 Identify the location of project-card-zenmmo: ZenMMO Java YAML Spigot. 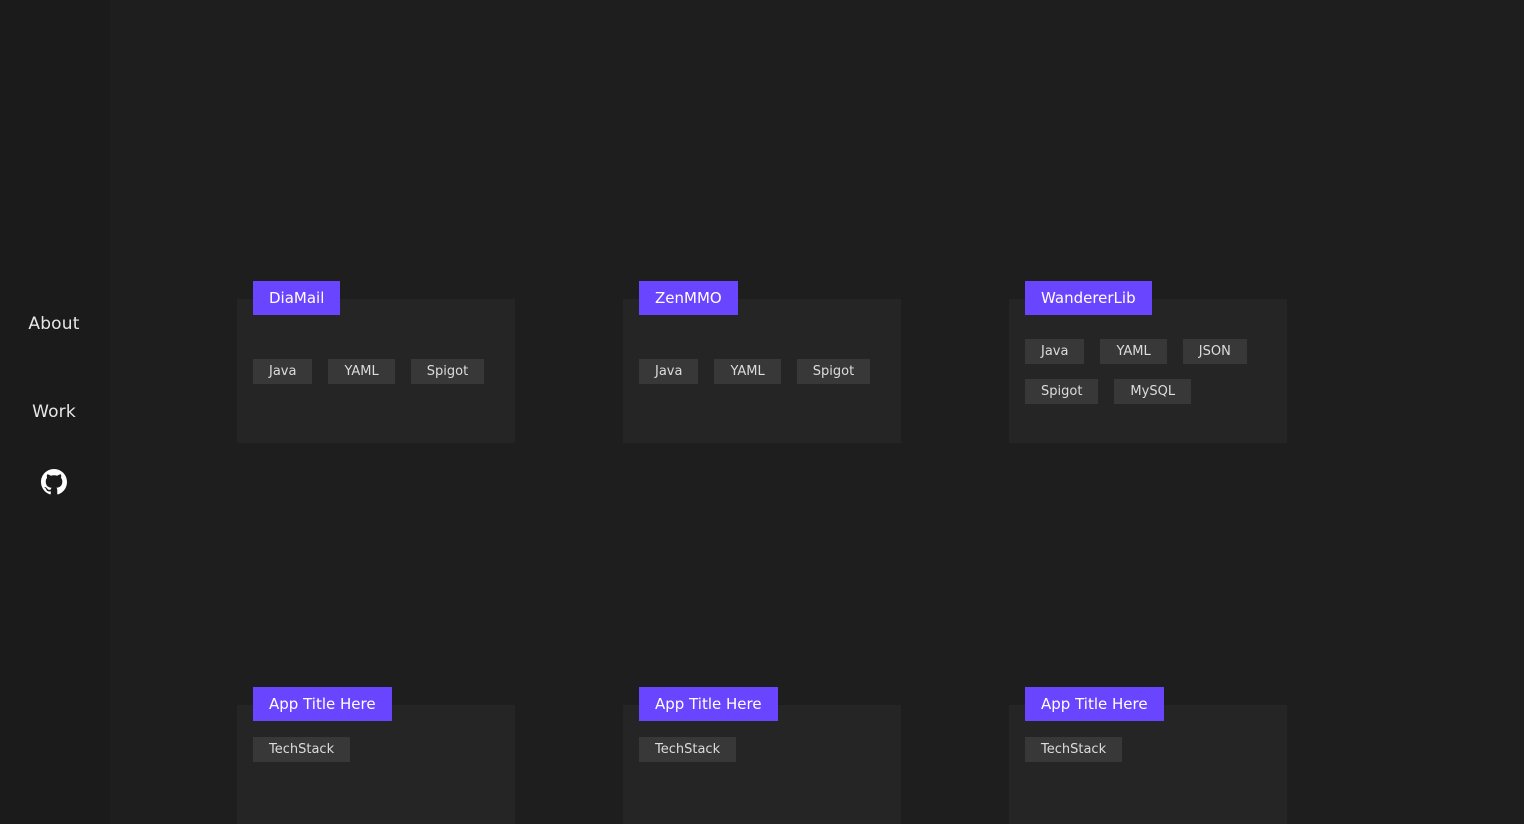
(762, 362).